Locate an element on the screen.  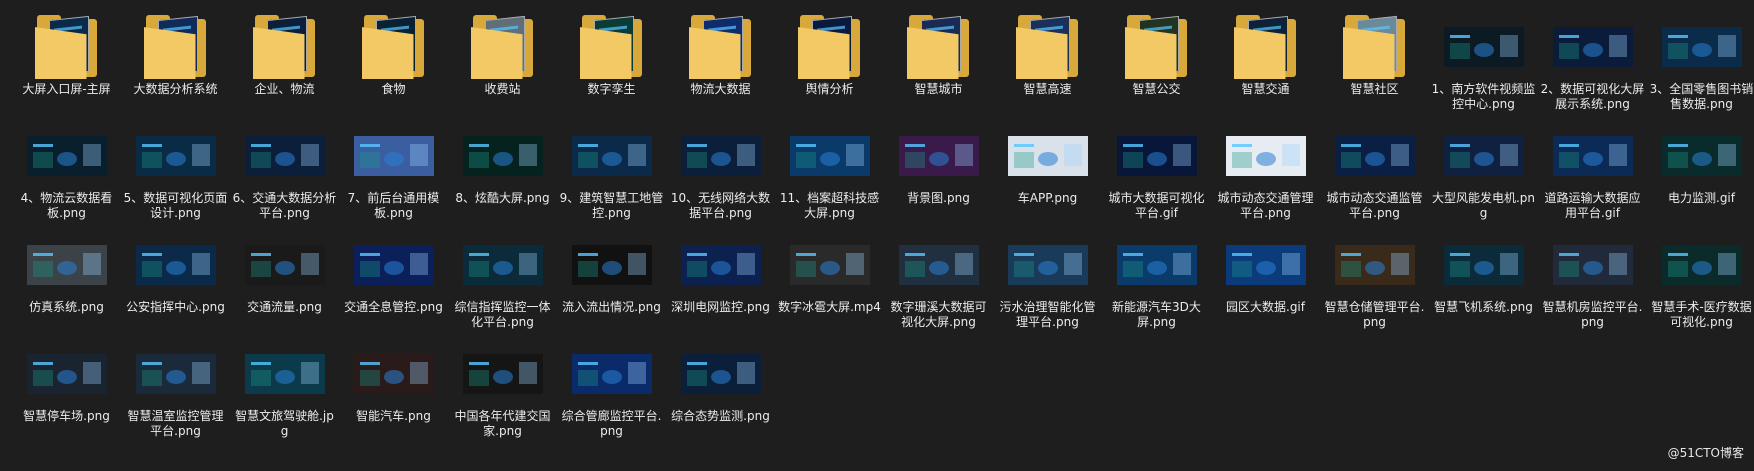
file-name: 智慧交通 is located at coordinates (1265, 89).